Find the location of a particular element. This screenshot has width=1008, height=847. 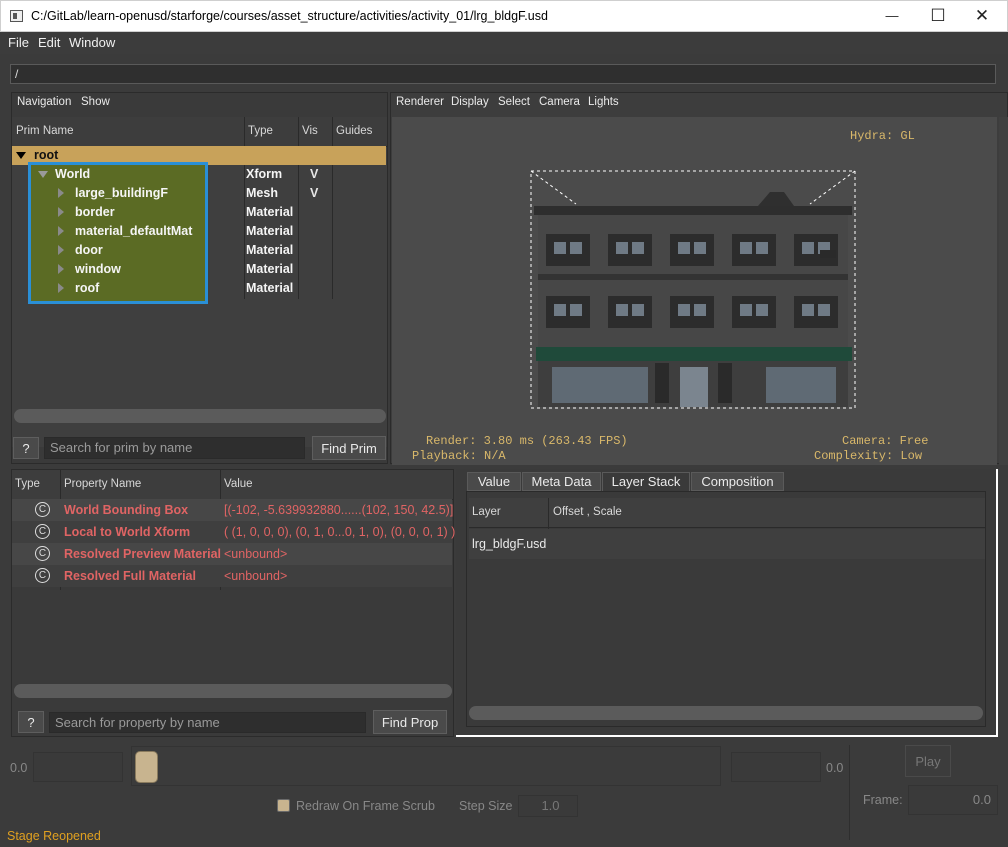

maximize-icon: ☐ is located at coordinates (938, 16).